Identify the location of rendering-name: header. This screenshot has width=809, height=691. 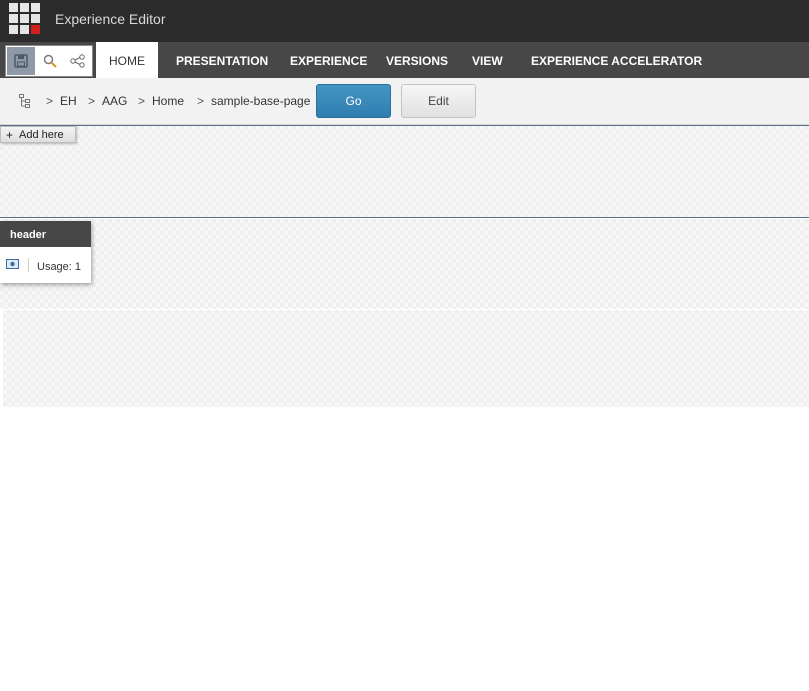
(45, 234).